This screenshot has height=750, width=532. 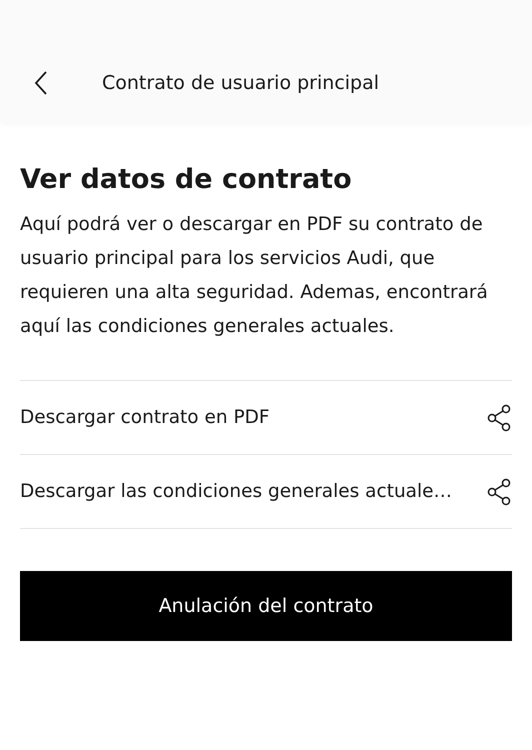 I want to click on section-heading: Ver datos de contrato, so click(x=186, y=180).